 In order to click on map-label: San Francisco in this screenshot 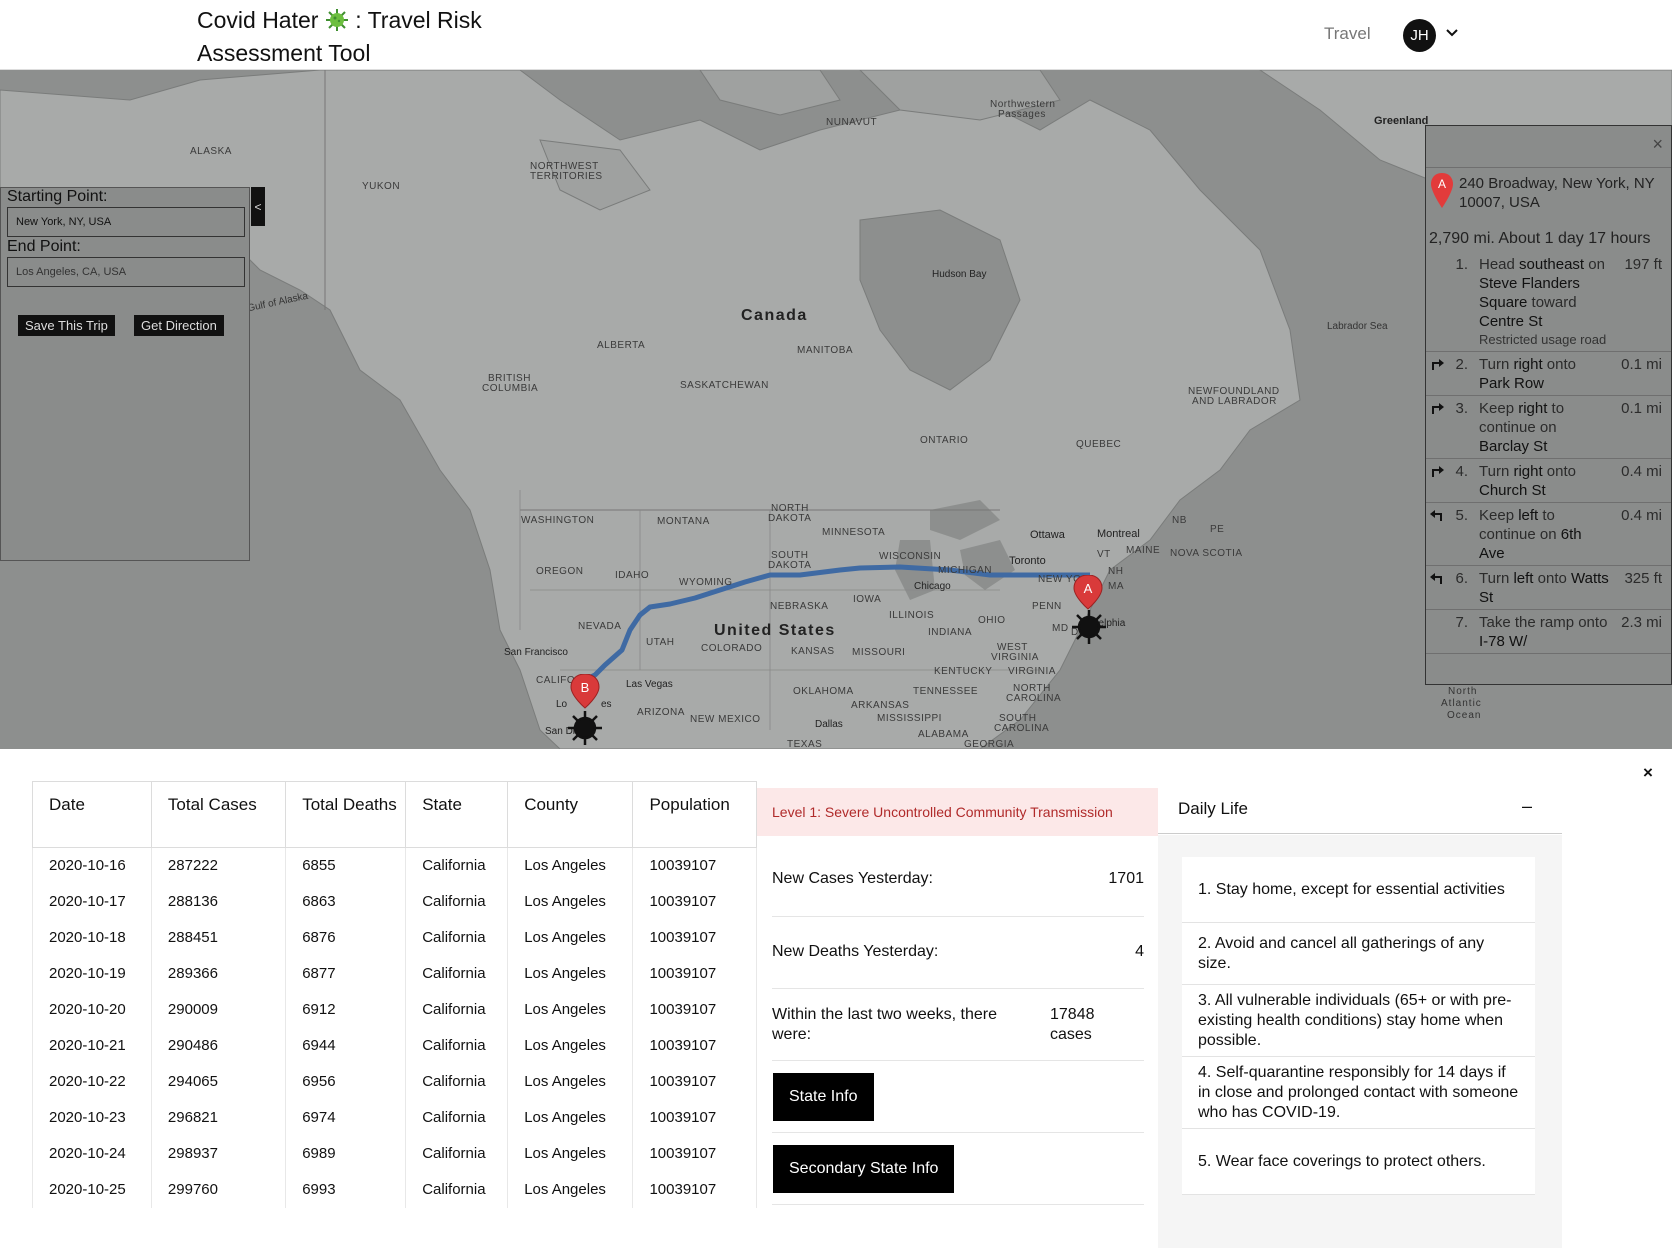, I will do `click(536, 652)`.